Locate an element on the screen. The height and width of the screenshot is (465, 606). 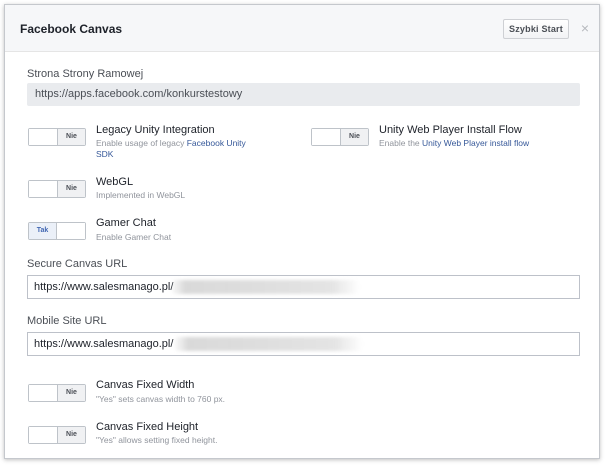
facebook-unity-link: Facebook Unity is located at coordinates (216, 143).